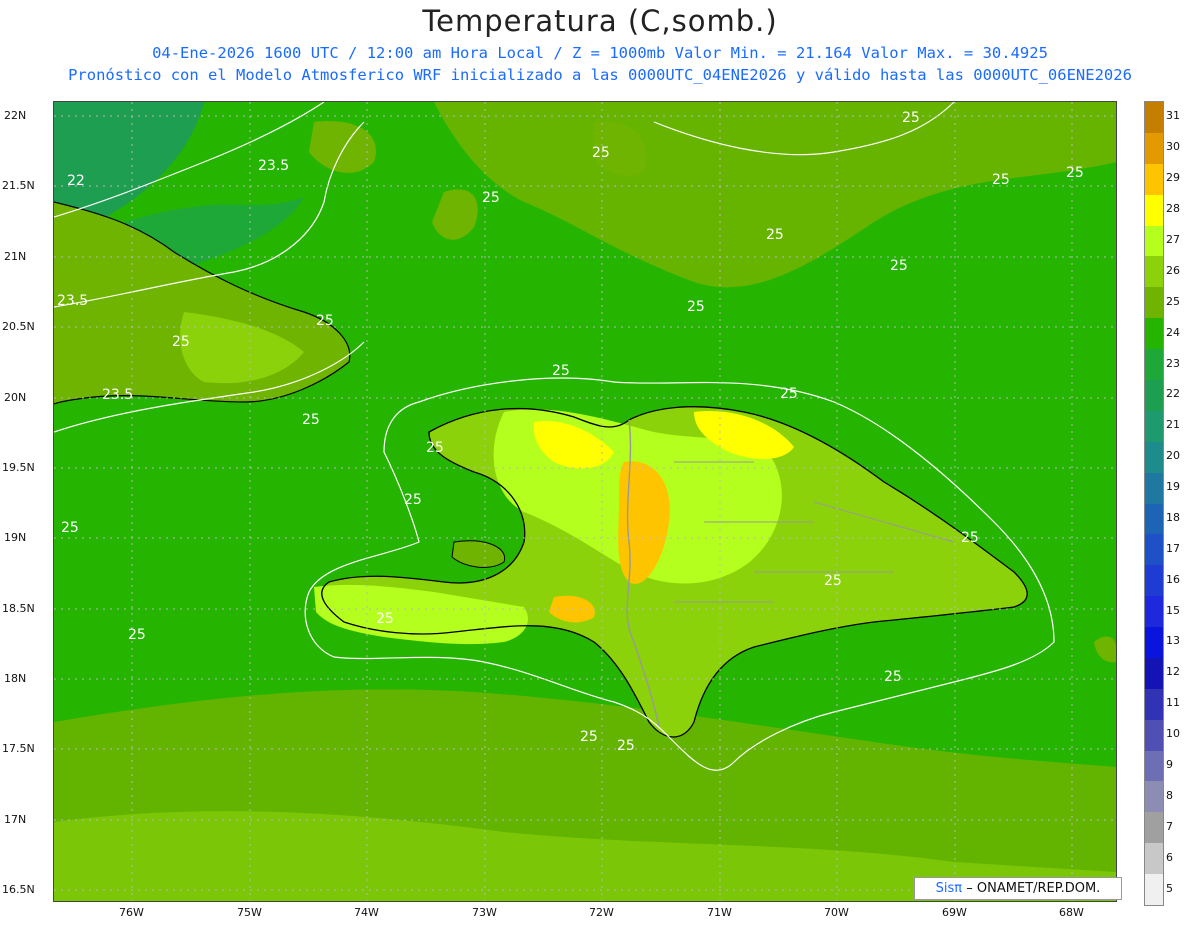  What do you see at coordinates (15, 819) in the screenshot?
I see `lat-label-17n: 17N` at bounding box center [15, 819].